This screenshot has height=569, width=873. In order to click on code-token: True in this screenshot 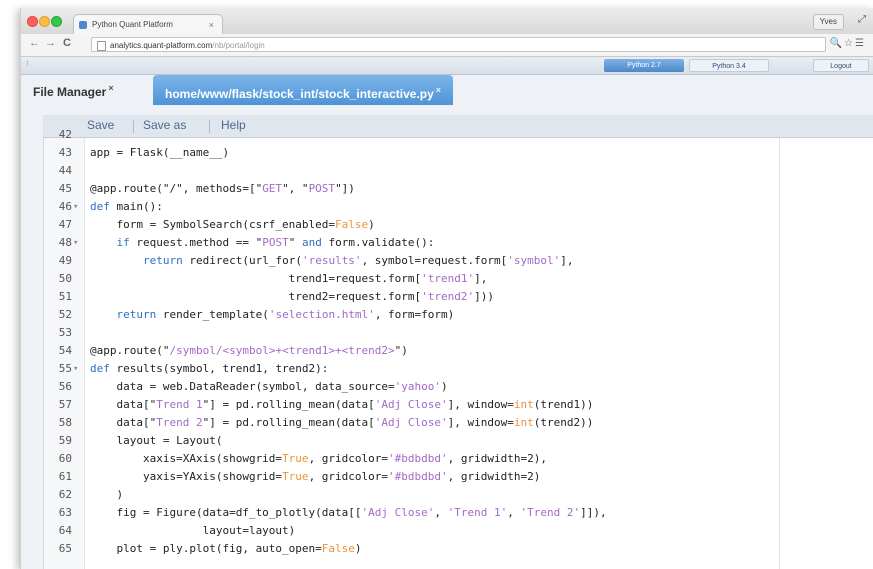, I will do `click(295, 476)`.